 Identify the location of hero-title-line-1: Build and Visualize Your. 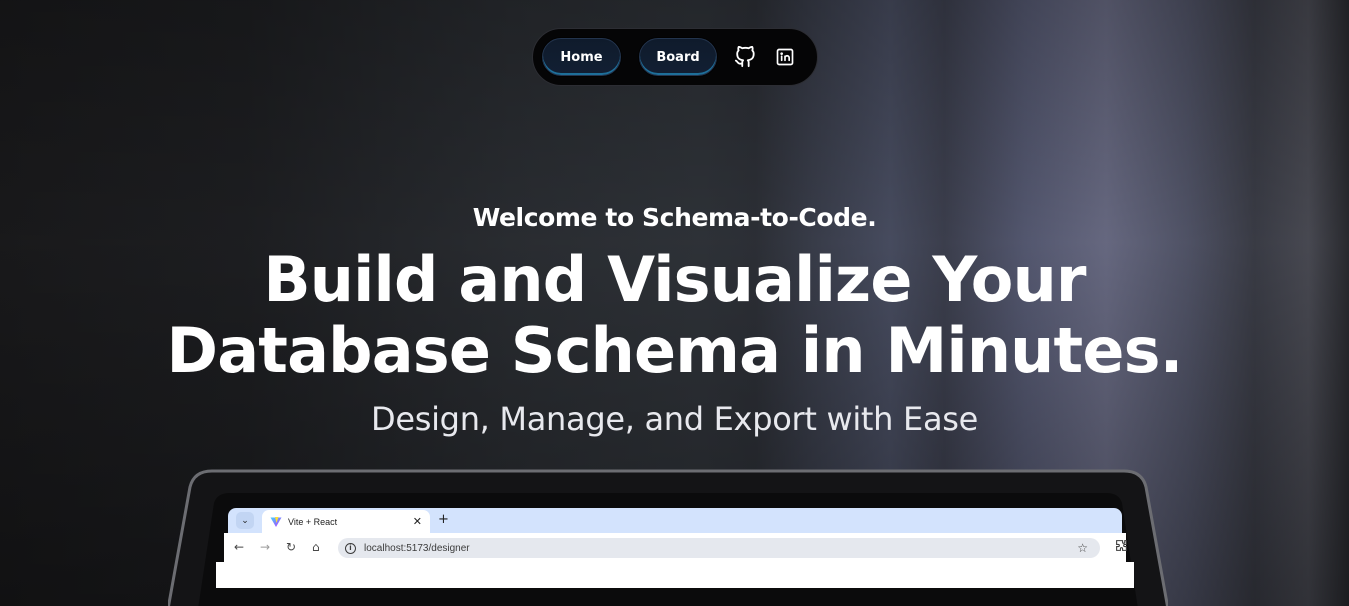
(674, 279).